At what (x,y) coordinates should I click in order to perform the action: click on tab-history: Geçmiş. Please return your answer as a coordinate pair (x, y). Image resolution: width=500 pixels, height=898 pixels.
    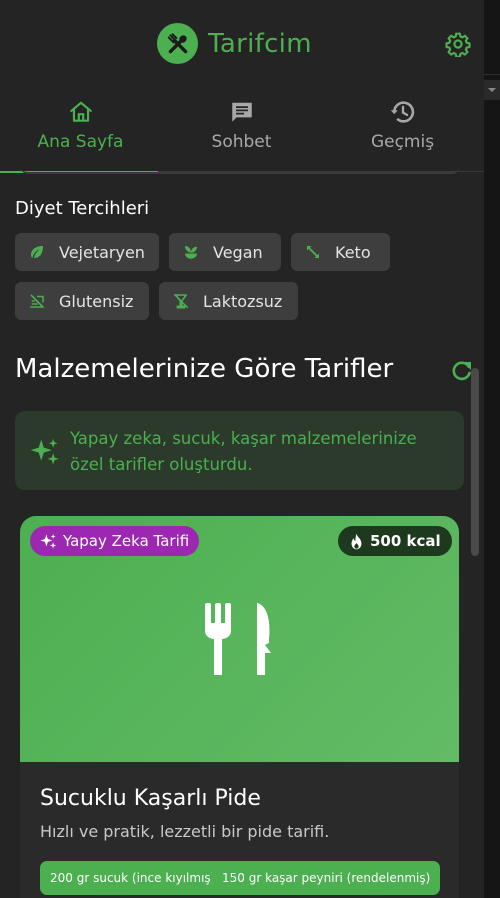
    Looking at the image, I should click on (402, 130).